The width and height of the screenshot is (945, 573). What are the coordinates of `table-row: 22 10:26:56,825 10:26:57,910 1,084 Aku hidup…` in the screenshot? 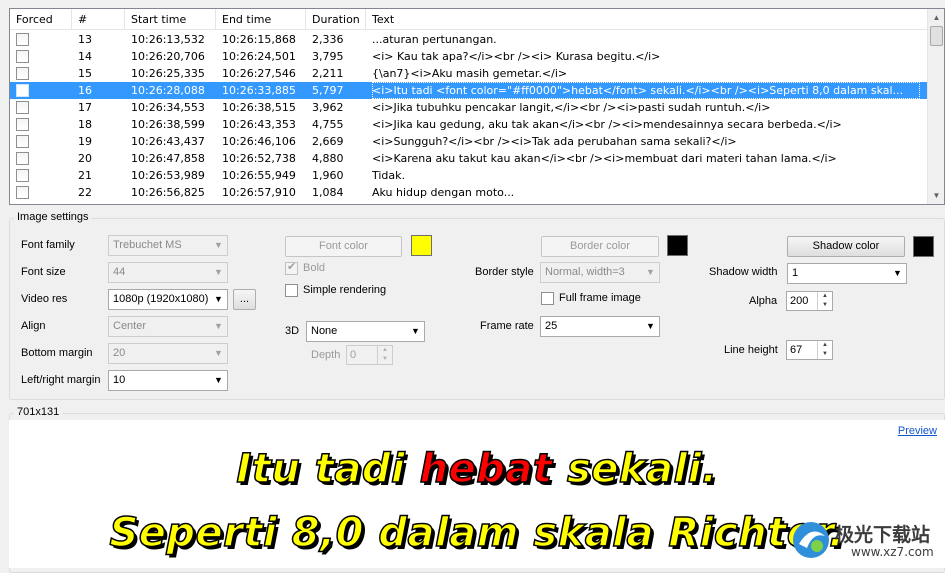 It's located at (469, 192).